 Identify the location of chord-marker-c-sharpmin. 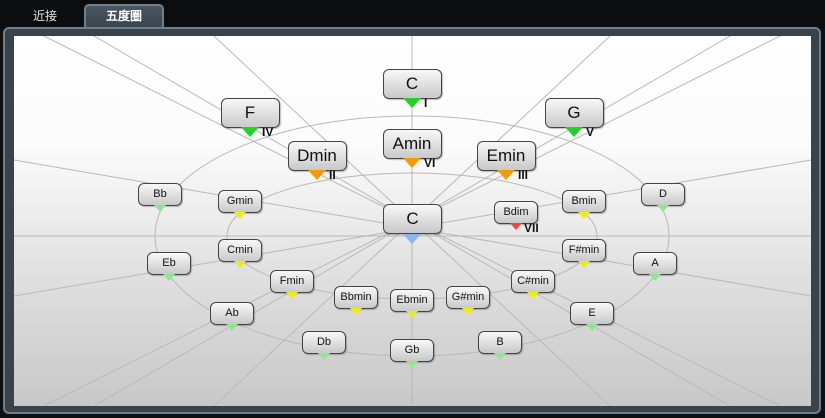
(533, 295).